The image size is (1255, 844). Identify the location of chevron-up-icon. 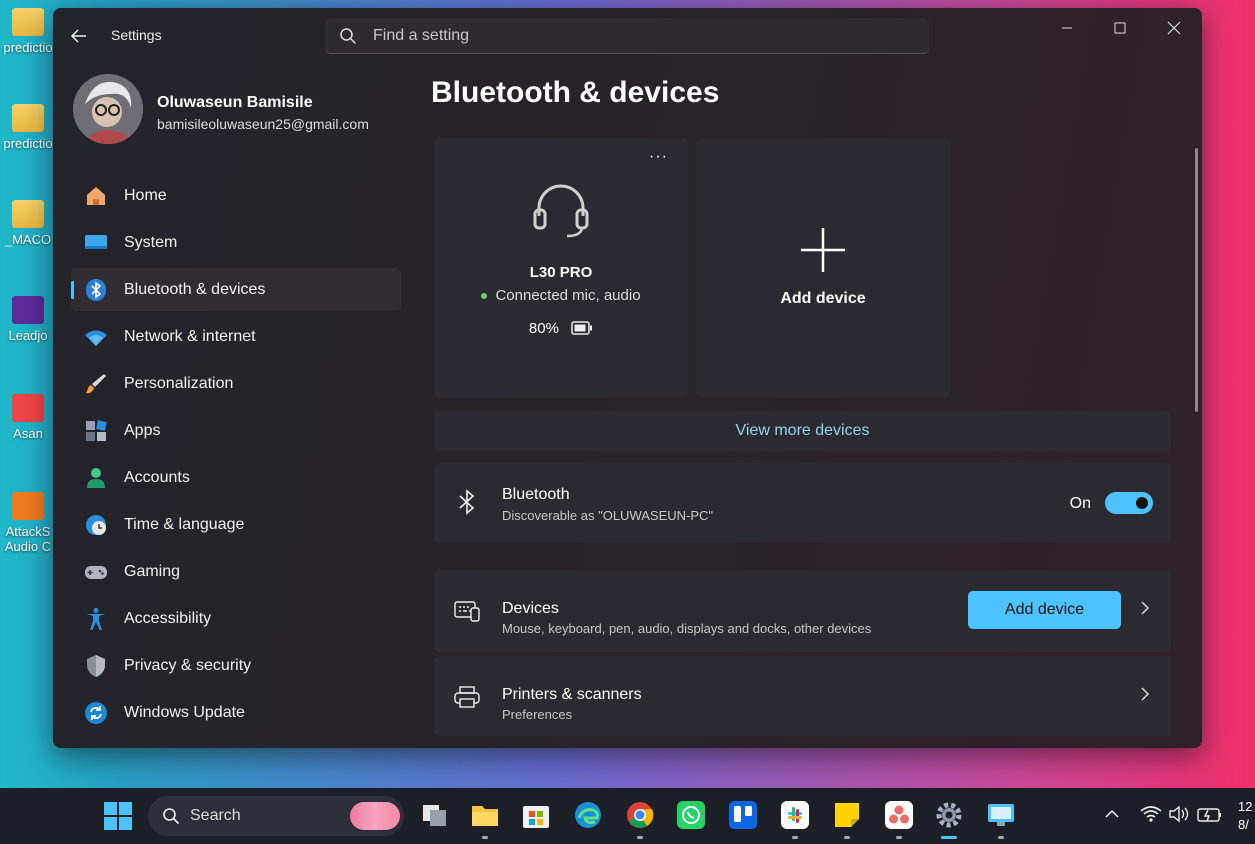
(1112, 813).